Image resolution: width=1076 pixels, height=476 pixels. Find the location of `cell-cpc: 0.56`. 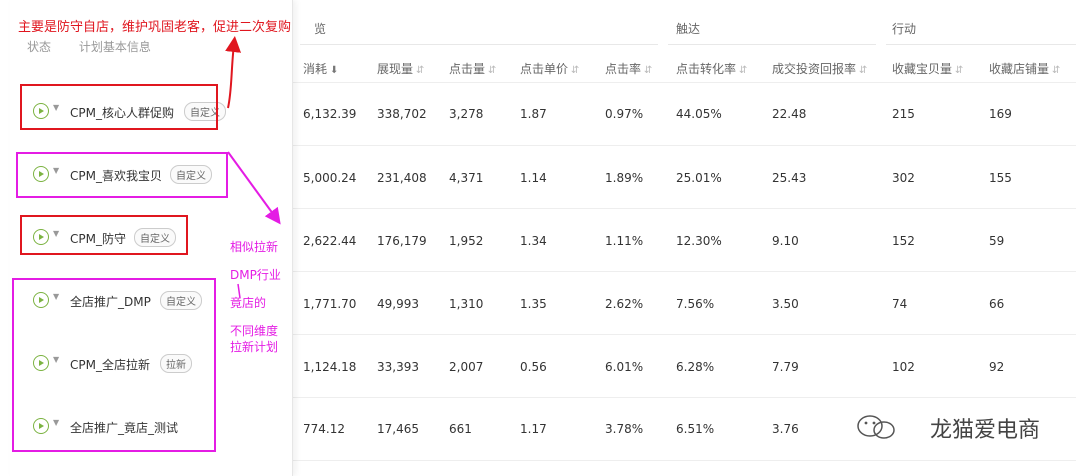

cell-cpc: 0.56 is located at coordinates (533, 367).